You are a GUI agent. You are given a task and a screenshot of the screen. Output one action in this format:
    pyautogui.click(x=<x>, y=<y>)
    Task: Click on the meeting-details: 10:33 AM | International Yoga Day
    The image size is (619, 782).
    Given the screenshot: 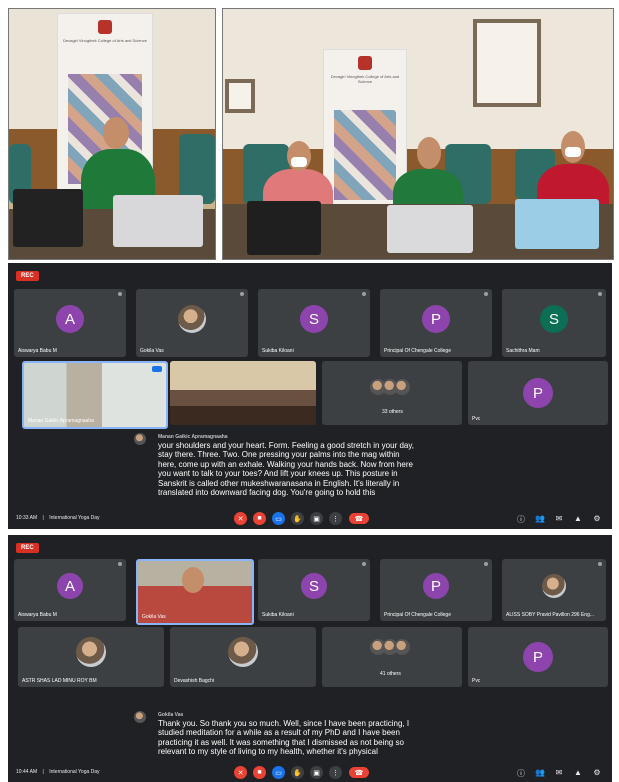 What is the action you would take?
    pyautogui.click(x=58, y=518)
    